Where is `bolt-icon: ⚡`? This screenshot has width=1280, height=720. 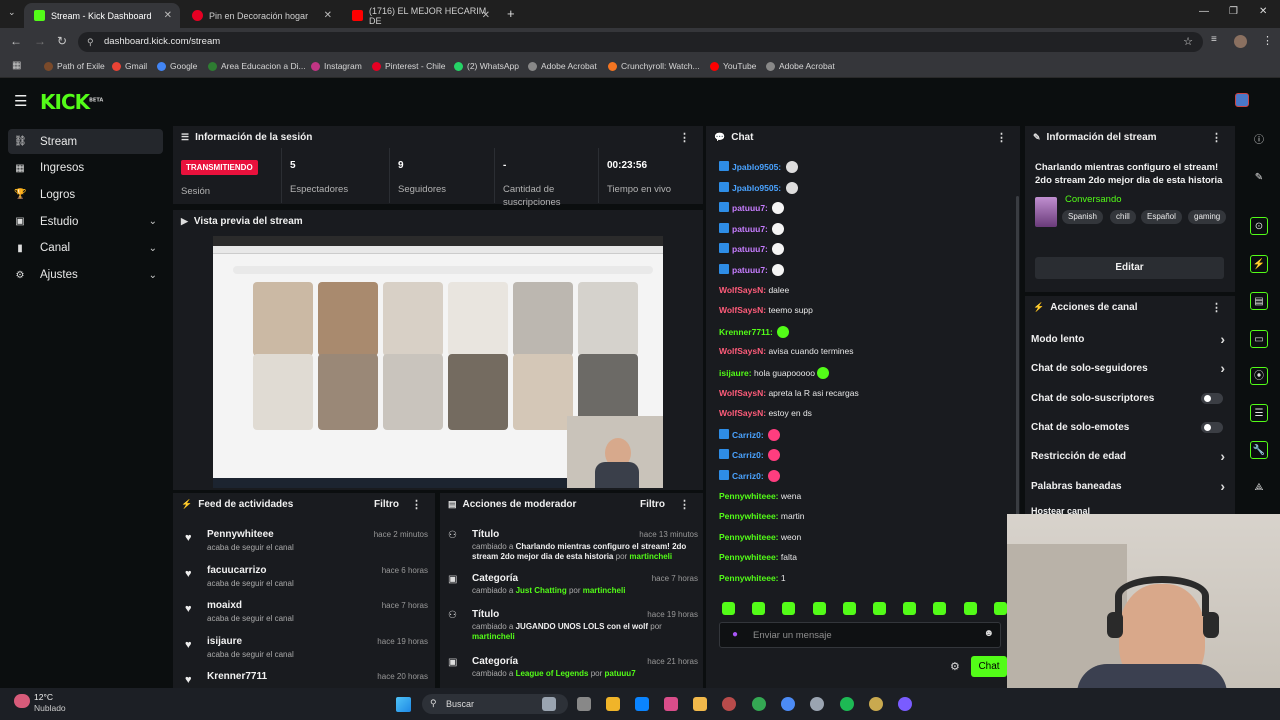
bolt-icon: ⚡ is located at coordinates (1259, 264).